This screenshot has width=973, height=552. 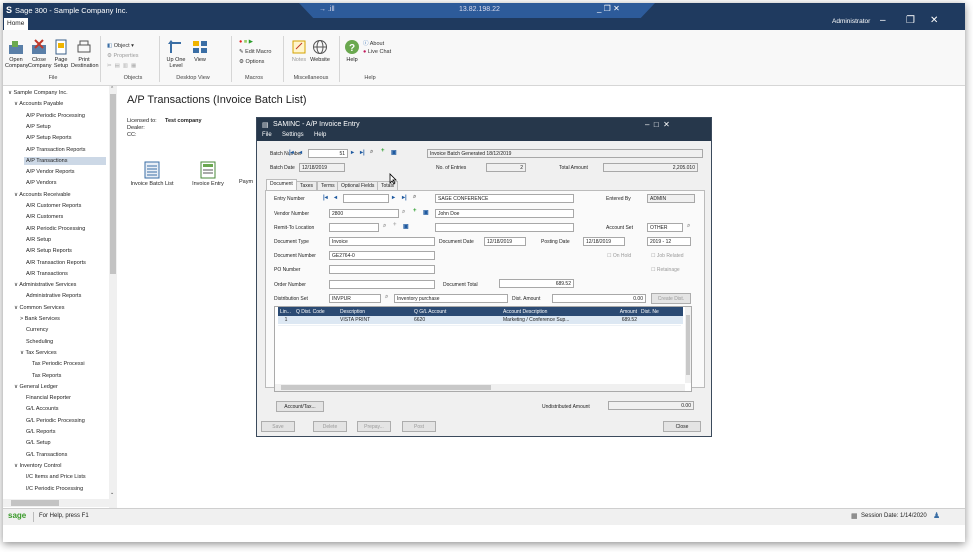 What do you see at coordinates (55, 421) in the screenshot?
I see `sidebar-item: G/L Periodic Processing` at bounding box center [55, 421].